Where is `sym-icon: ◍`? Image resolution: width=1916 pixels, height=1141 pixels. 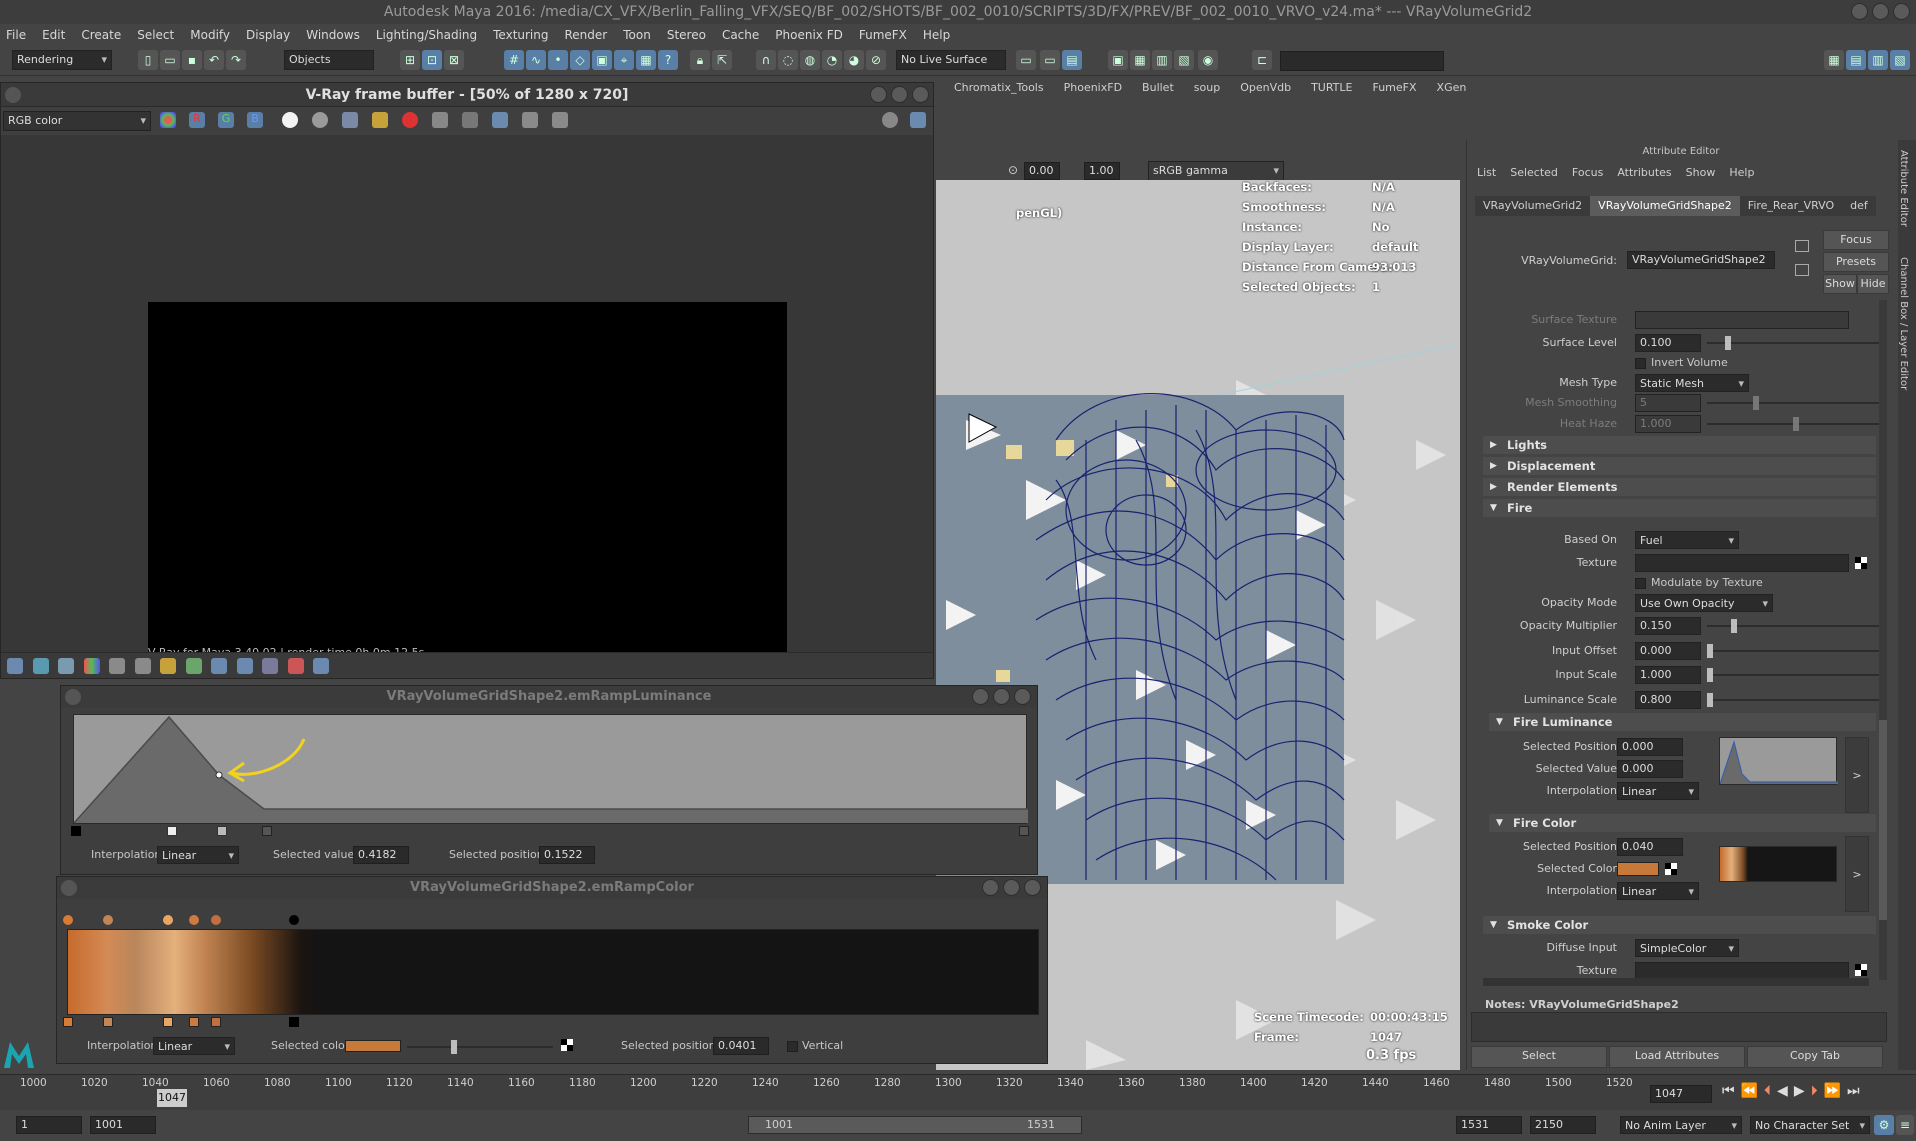
sym-icon: ◍ is located at coordinates (810, 60).